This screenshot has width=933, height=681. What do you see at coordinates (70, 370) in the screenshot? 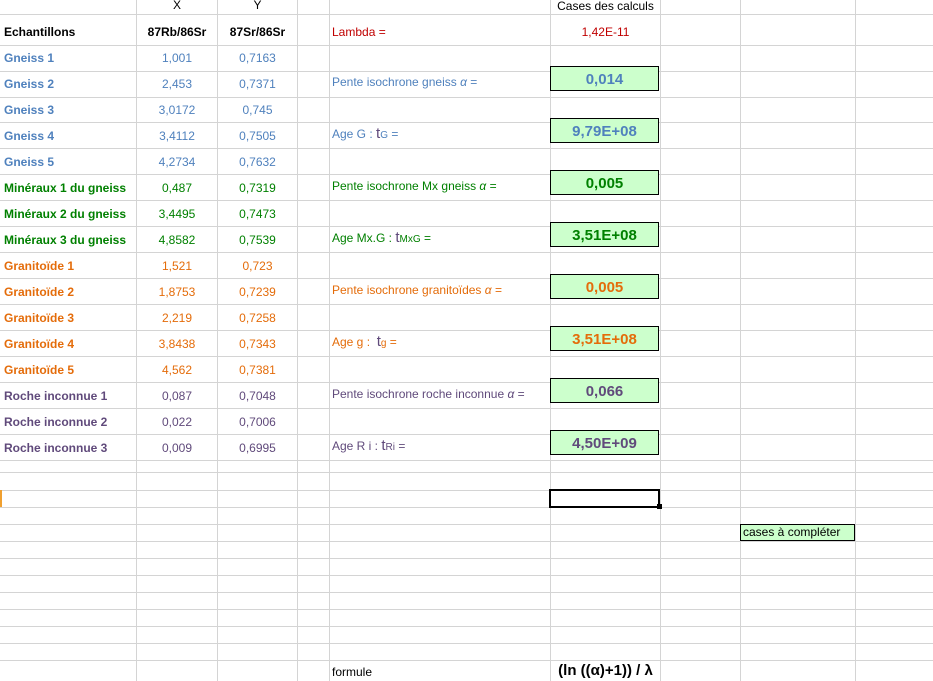
I see `sample-name: Granitoïde 5` at bounding box center [70, 370].